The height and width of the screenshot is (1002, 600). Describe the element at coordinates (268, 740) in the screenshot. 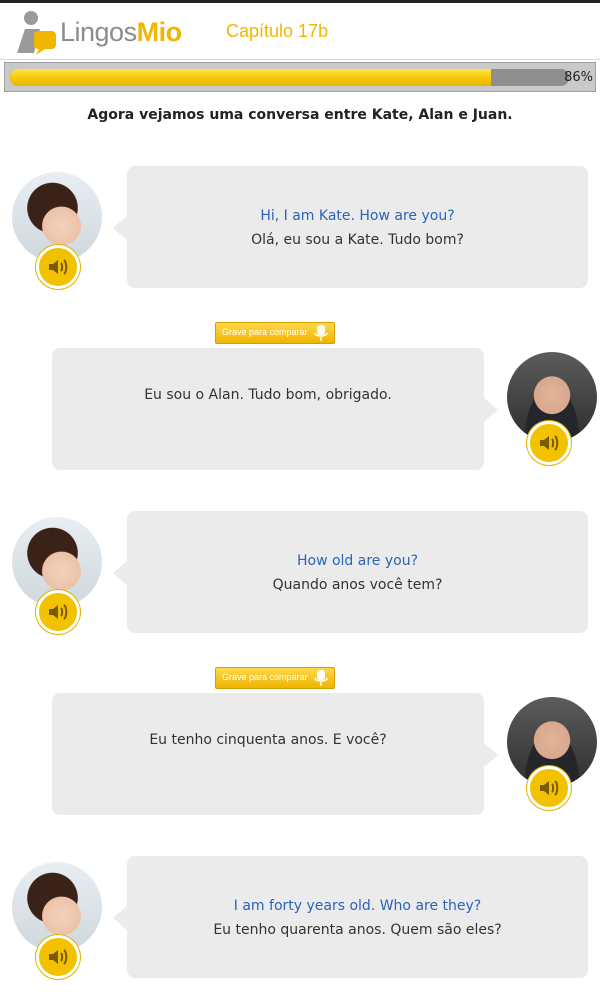

I see `portuguese-text: Eu tenho cinquenta anos. E você?` at that location.